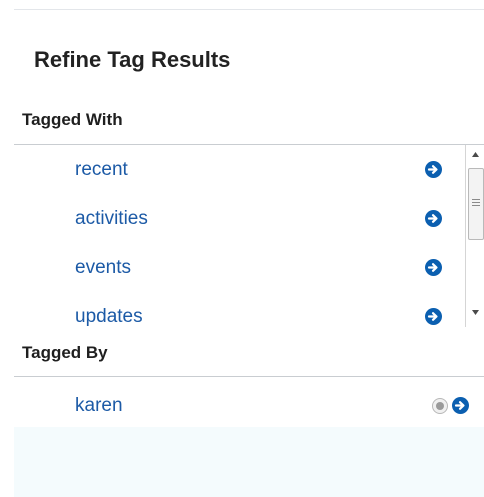  Describe the element at coordinates (239, 218) in the screenshot. I see `list-item: activities` at that location.